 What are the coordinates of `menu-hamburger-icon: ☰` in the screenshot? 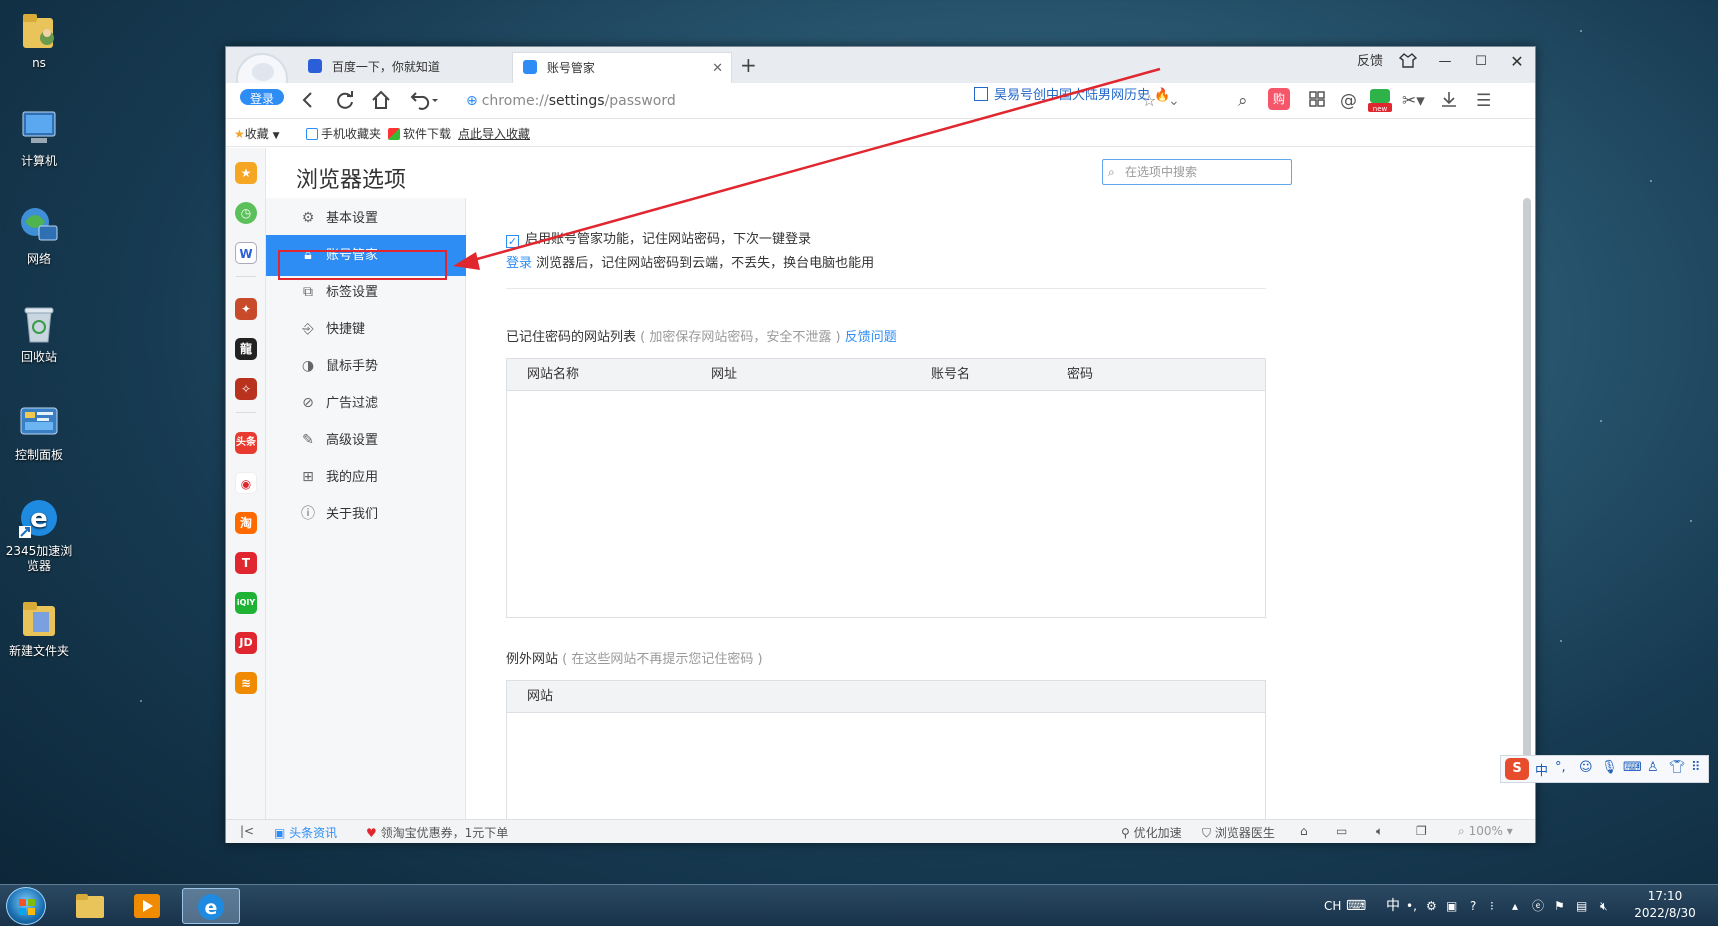 It's located at (1483, 101).